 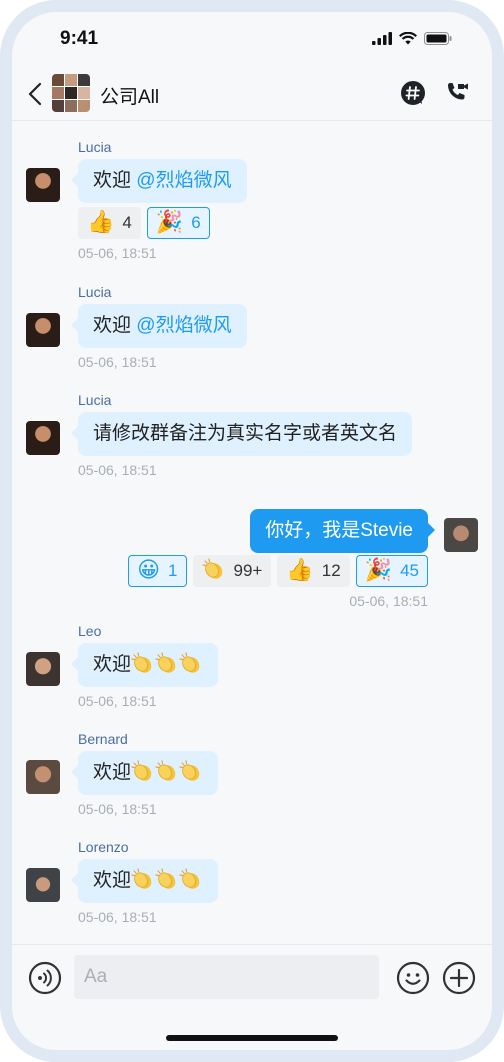 What do you see at coordinates (103, 847) in the screenshot?
I see `sender-name: Lorenzo` at bounding box center [103, 847].